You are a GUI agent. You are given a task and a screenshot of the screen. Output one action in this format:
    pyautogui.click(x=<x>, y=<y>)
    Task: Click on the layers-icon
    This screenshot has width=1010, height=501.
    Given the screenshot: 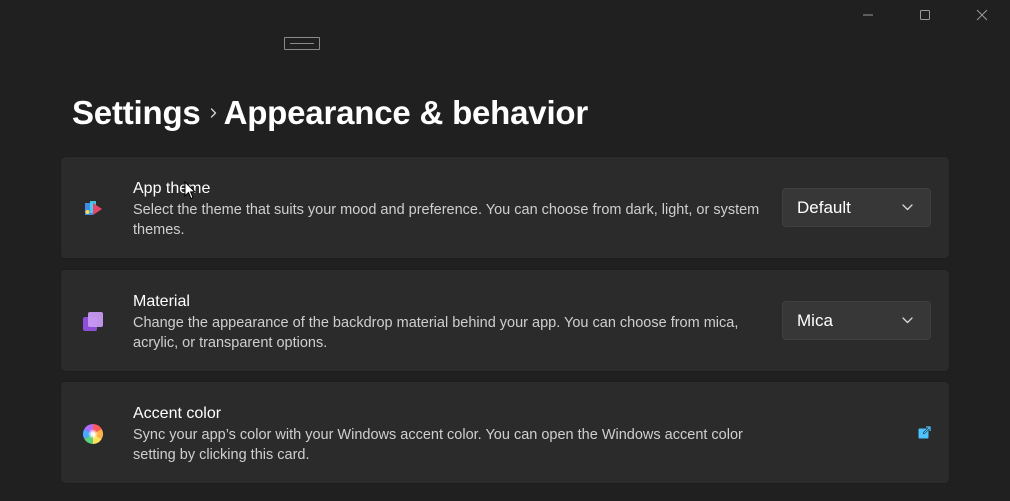 What is the action you would take?
    pyautogui.click(x=93, y=321)
    